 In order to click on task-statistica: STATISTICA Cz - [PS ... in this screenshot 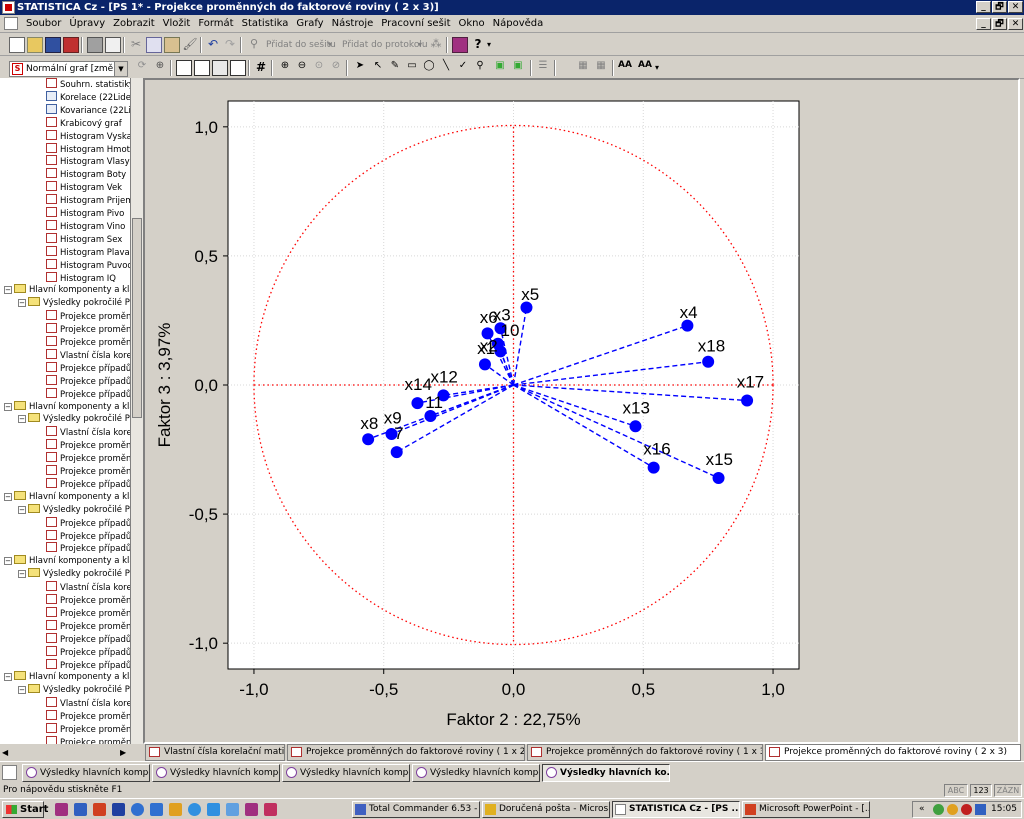, I will do `click(676, 809)`.